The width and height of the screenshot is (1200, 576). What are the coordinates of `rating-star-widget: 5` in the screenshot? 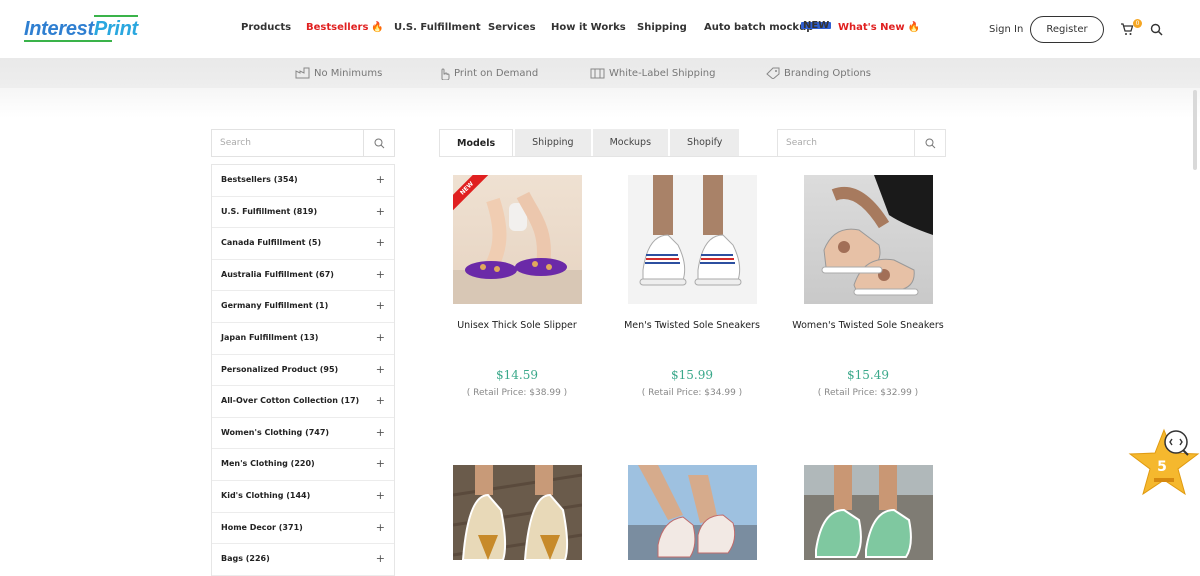 It's located at (1164, 462).